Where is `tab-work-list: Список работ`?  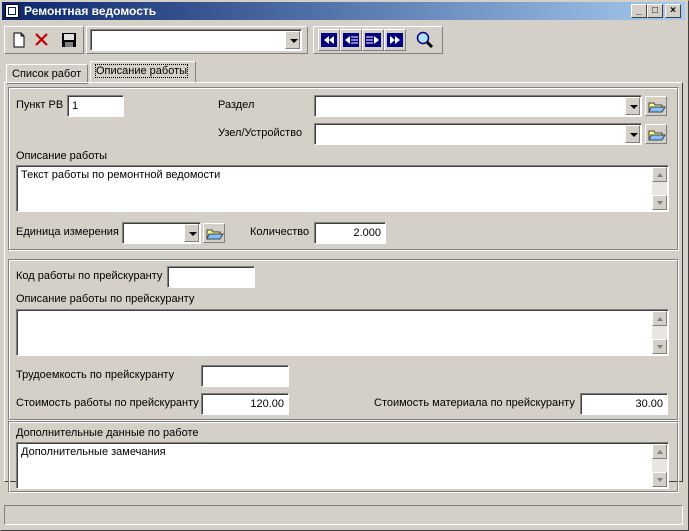 tab-work-list: Список работ is located at coordinates (47, 74).